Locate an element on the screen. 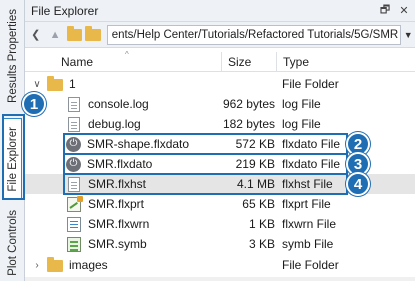 This screenshot has height=281, width=415. tab-label: Plot Controls is located at coordinates (12, 242).